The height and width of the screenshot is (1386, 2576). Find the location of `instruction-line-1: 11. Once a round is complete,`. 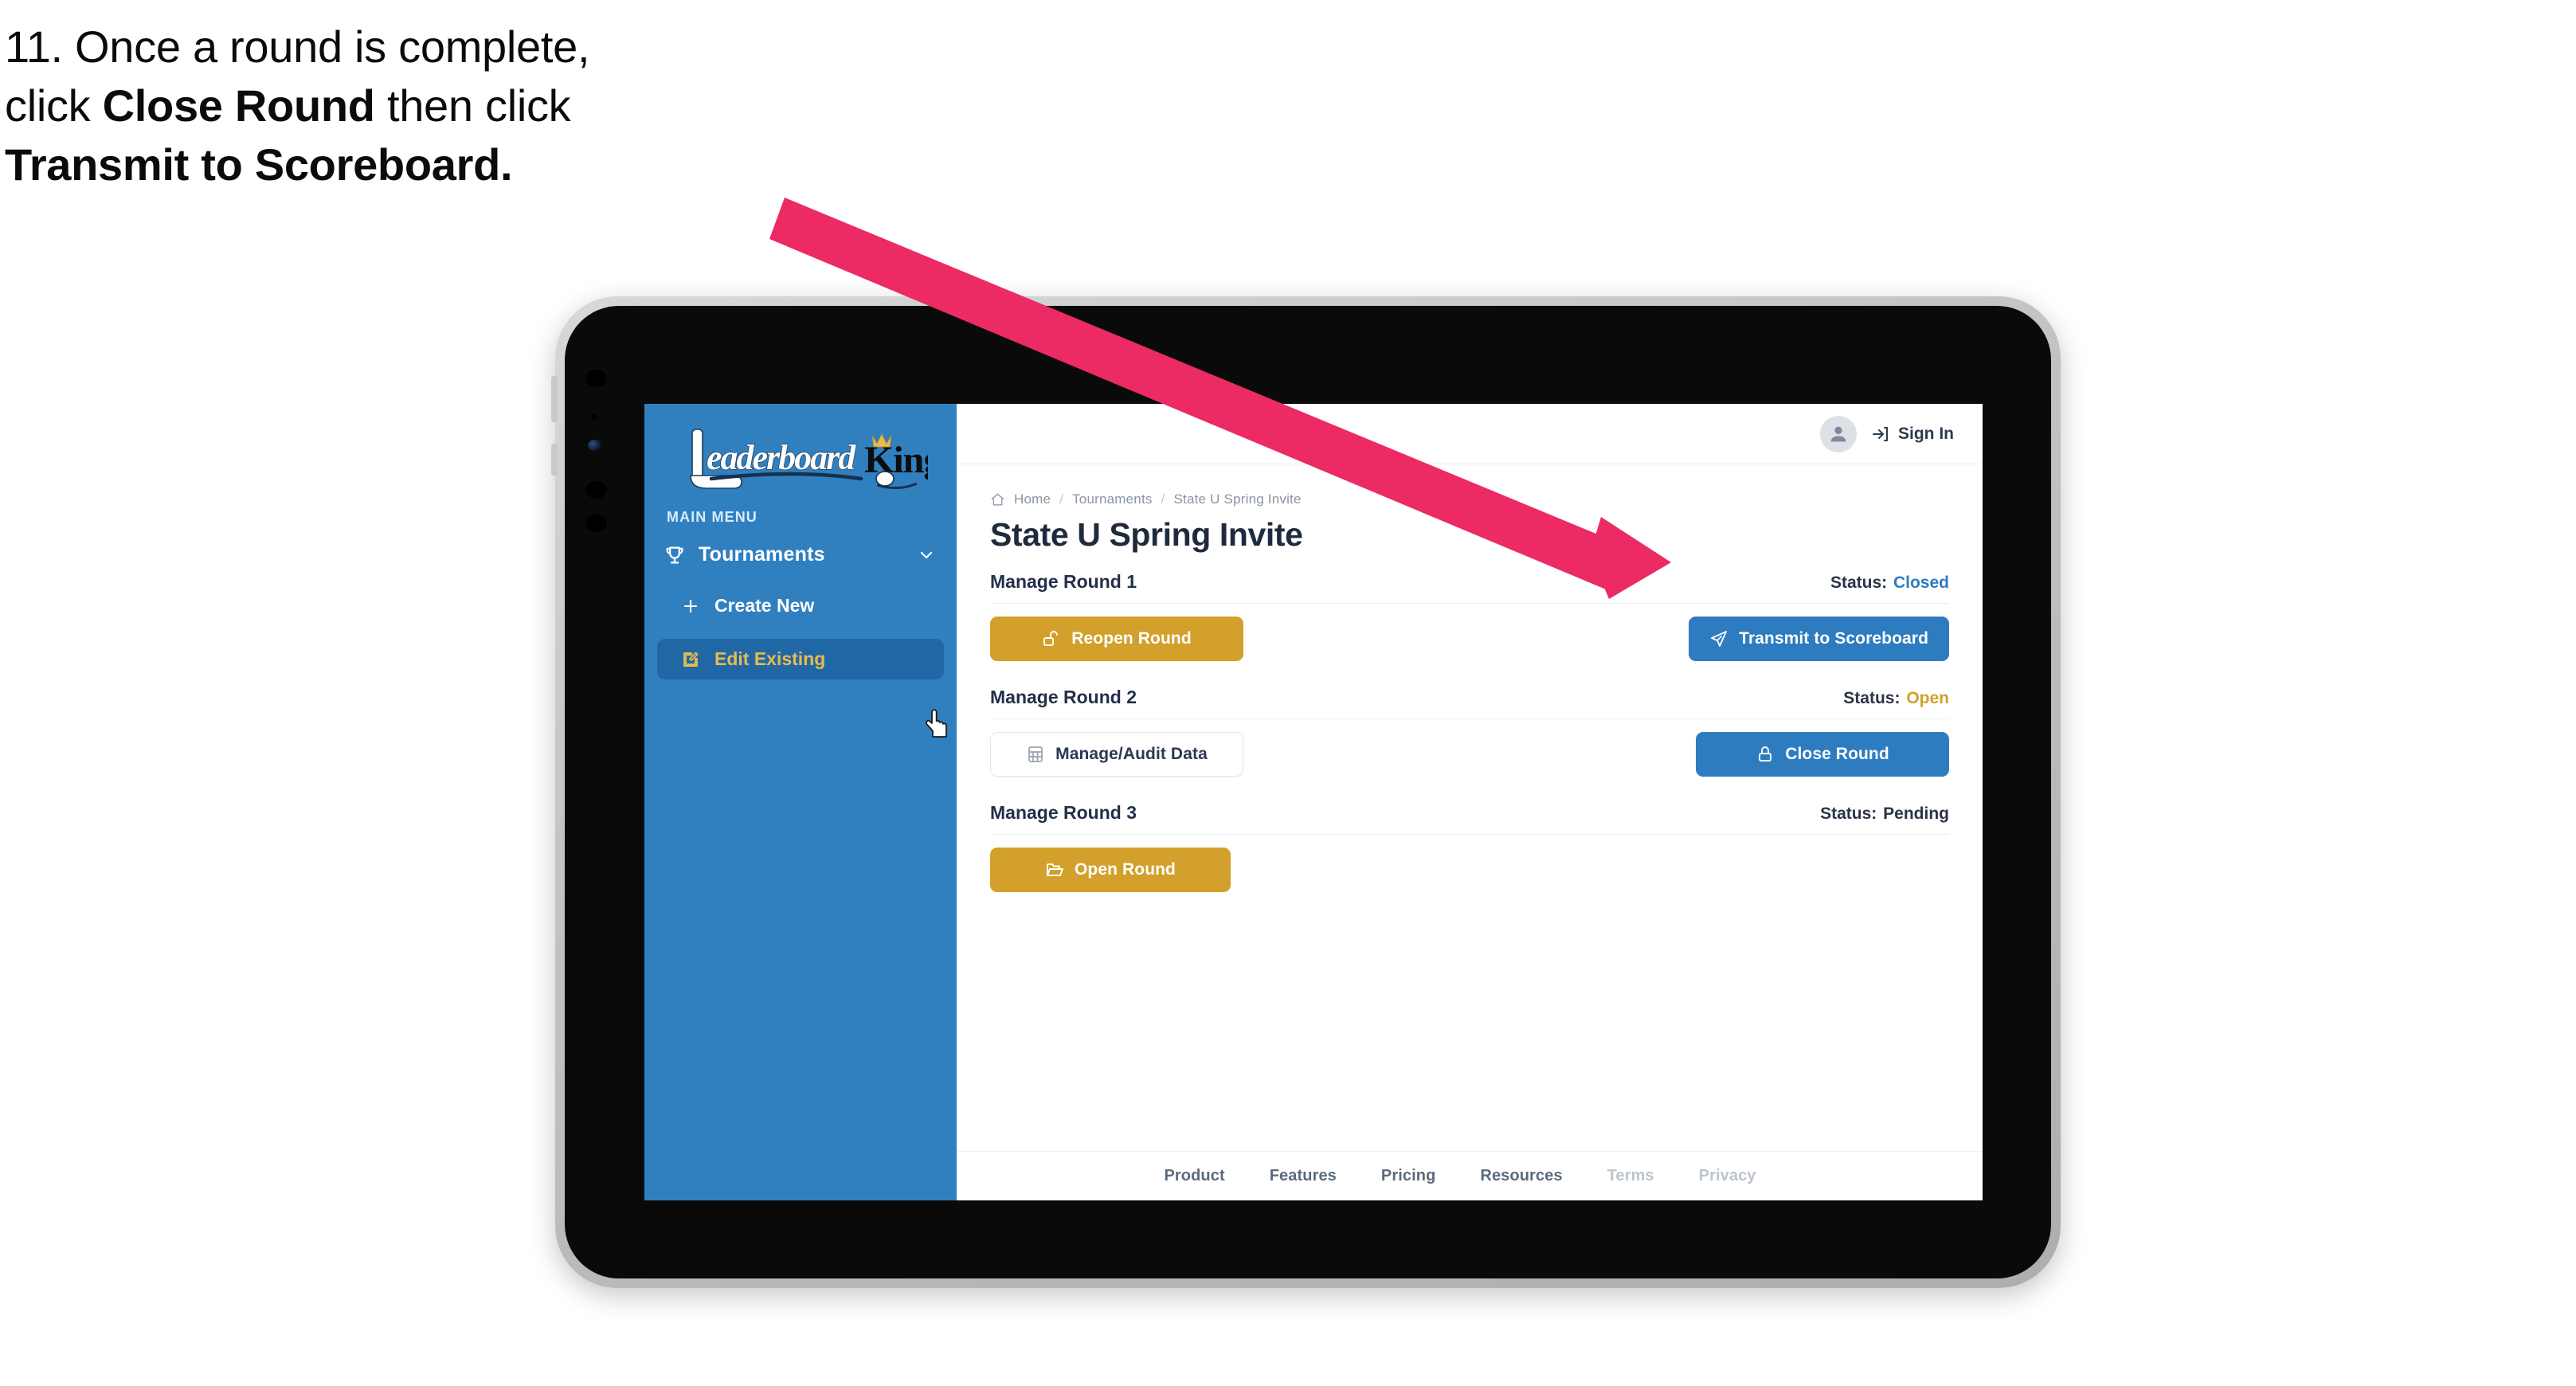

instruction-line-1: 11. Once a round is complete, is located at coordinates (297, 47).